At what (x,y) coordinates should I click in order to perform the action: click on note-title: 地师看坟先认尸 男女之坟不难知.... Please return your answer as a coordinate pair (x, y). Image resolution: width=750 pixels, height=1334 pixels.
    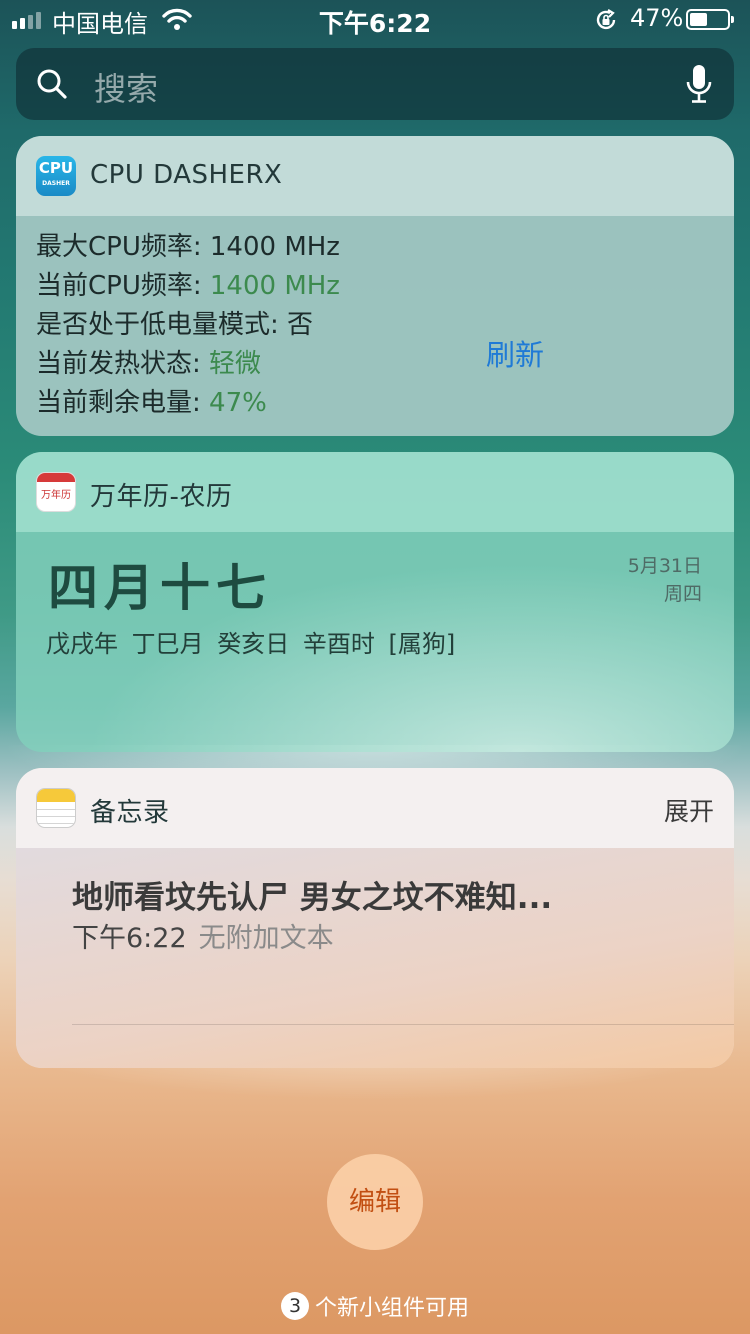
    Looking at the image, I should click on (312, 898).